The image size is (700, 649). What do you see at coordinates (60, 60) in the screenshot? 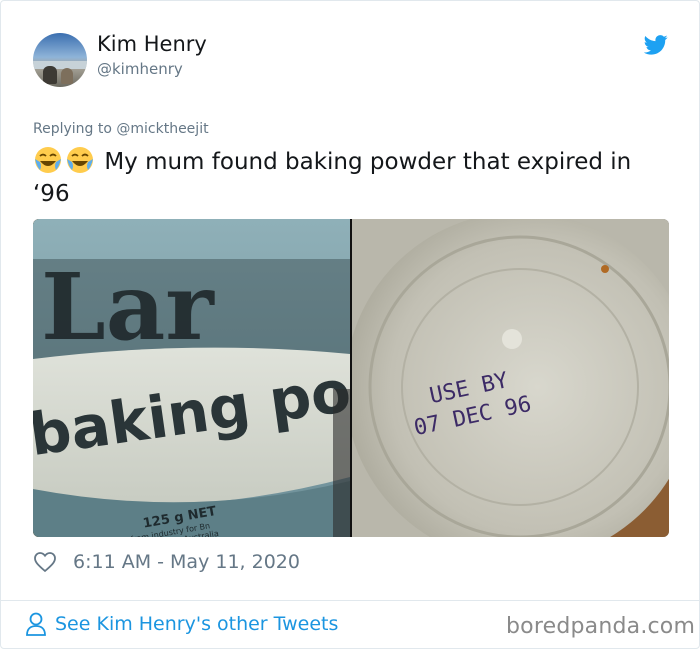
I see `avatar` at bounding box center [60, 60].